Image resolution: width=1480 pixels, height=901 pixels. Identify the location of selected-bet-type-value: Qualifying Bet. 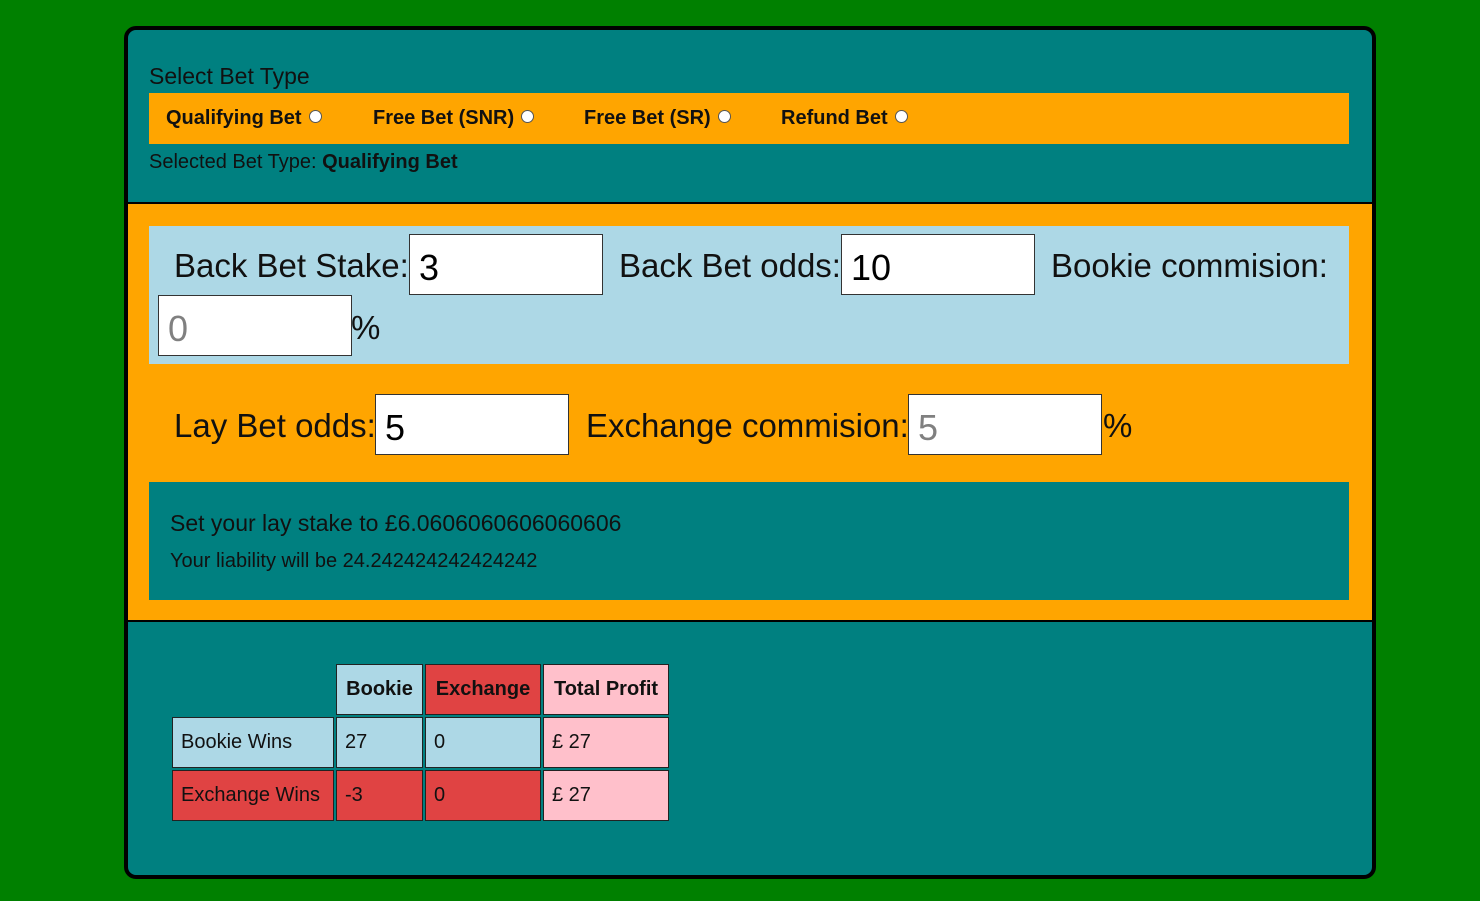
(390, 162).